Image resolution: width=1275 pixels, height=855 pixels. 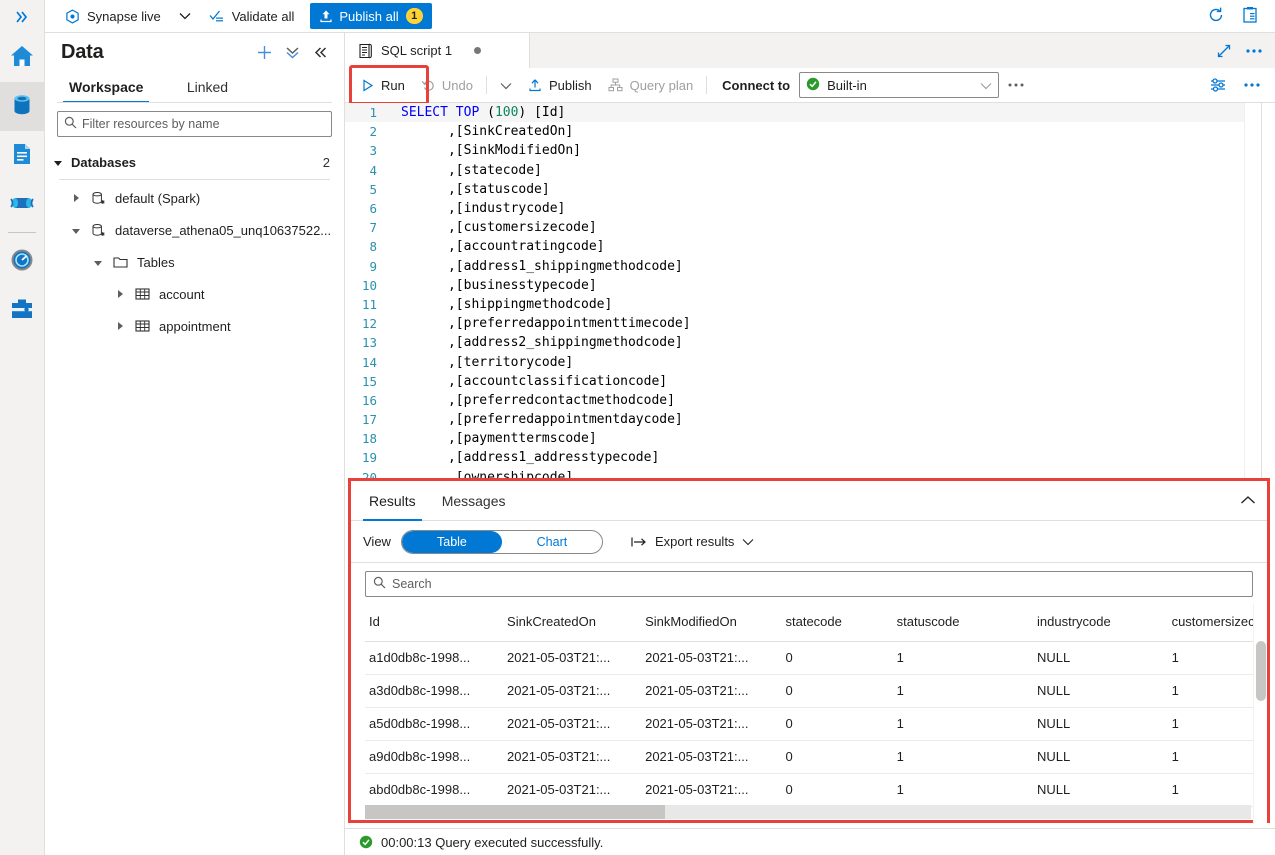 I want to click on tab-messages: Messages, so click(x=474, y=501).